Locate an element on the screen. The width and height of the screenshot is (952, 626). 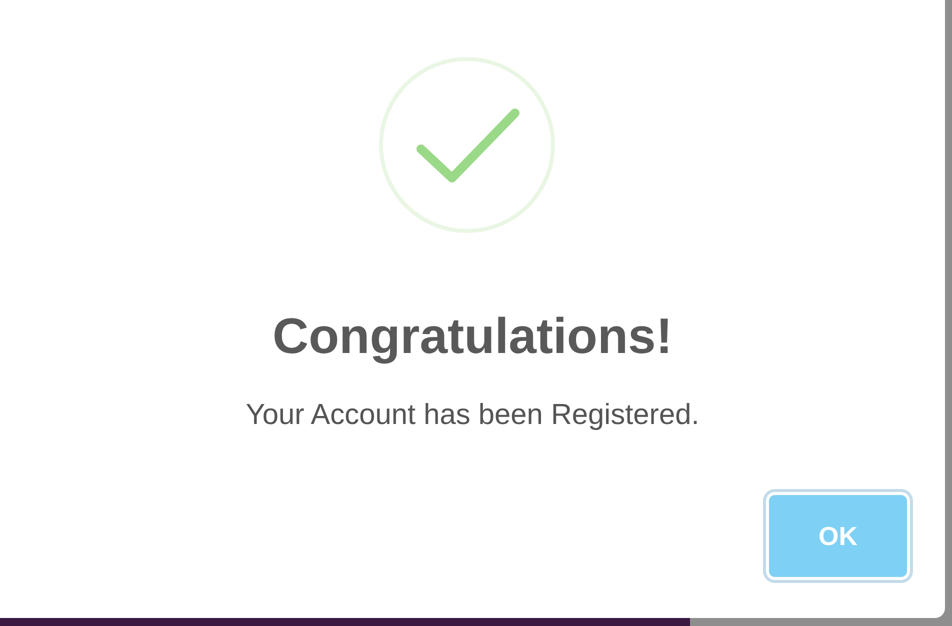
dialog-message: Your Account has been Registered. is located at coordinates (473, 415).